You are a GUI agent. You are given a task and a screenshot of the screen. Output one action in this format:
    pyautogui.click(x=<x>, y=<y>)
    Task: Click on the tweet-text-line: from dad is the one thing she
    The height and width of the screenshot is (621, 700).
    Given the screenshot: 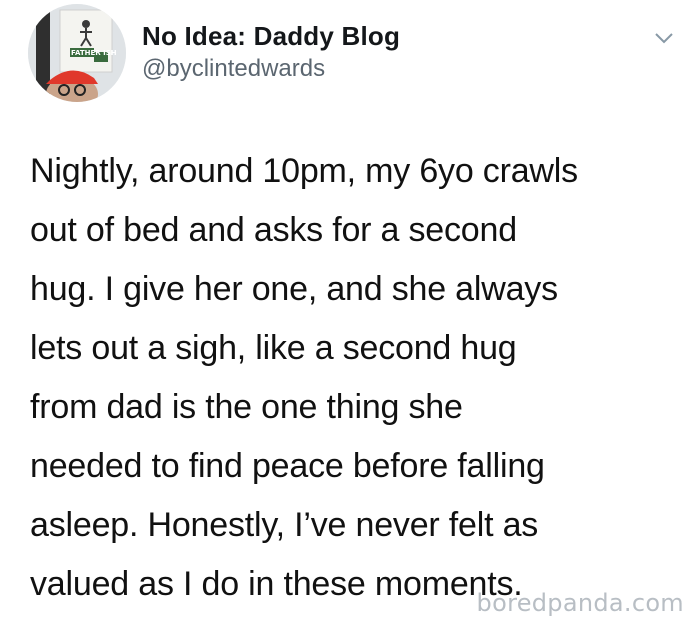 What is the action you would take?
    pyautogui.click(x=246, y=407)
    